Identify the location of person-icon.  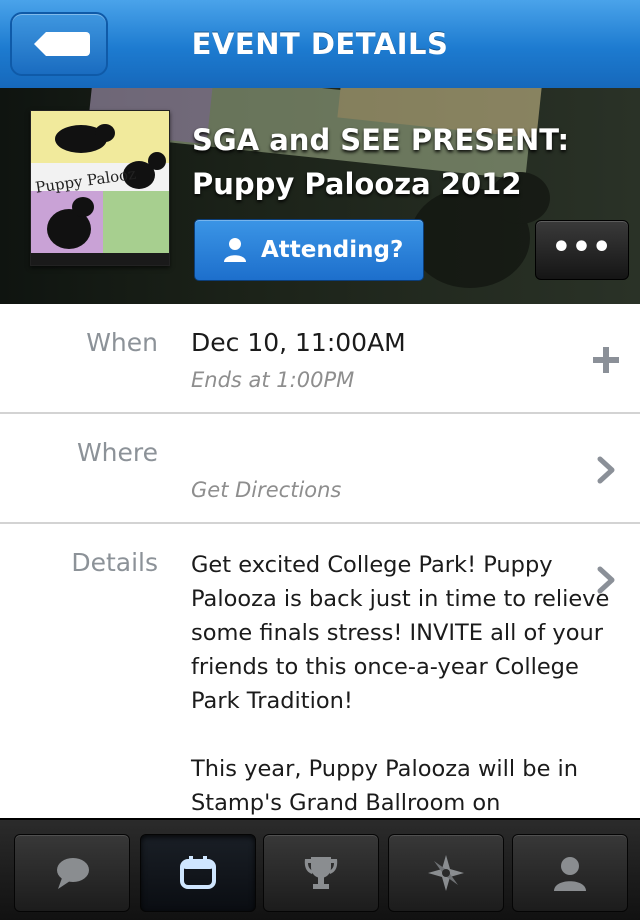
(235, 250).